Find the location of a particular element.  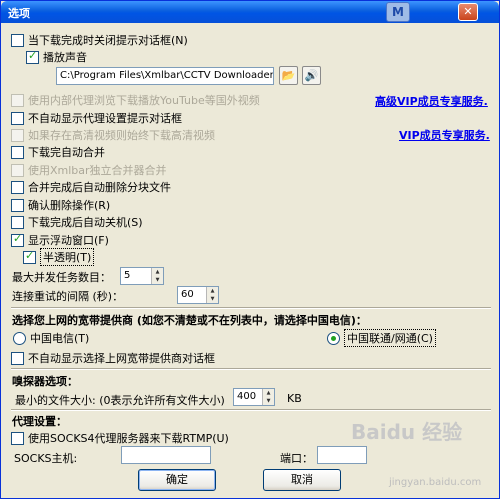

max-tasks-value: 5 is located at coordinates (127, 275).